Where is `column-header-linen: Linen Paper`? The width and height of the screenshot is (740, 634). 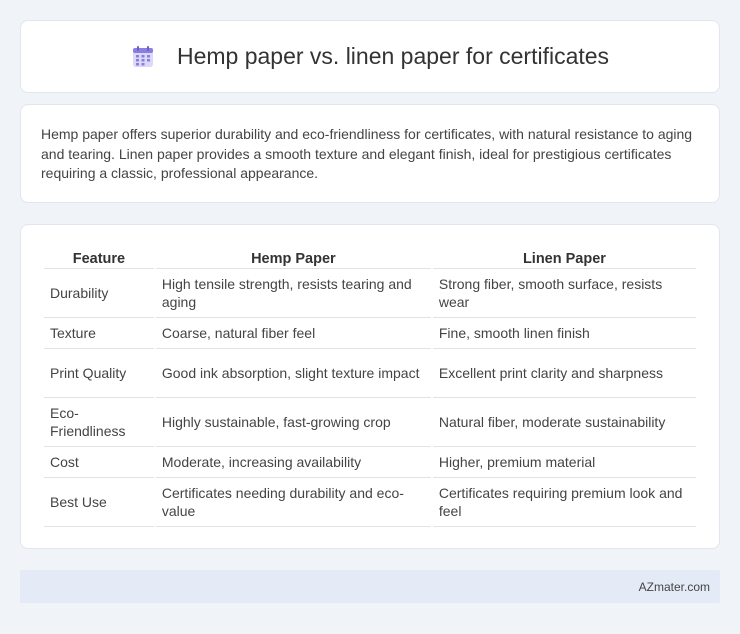 column-header-linen: Linen Paper is located at coordinates (564, 257).